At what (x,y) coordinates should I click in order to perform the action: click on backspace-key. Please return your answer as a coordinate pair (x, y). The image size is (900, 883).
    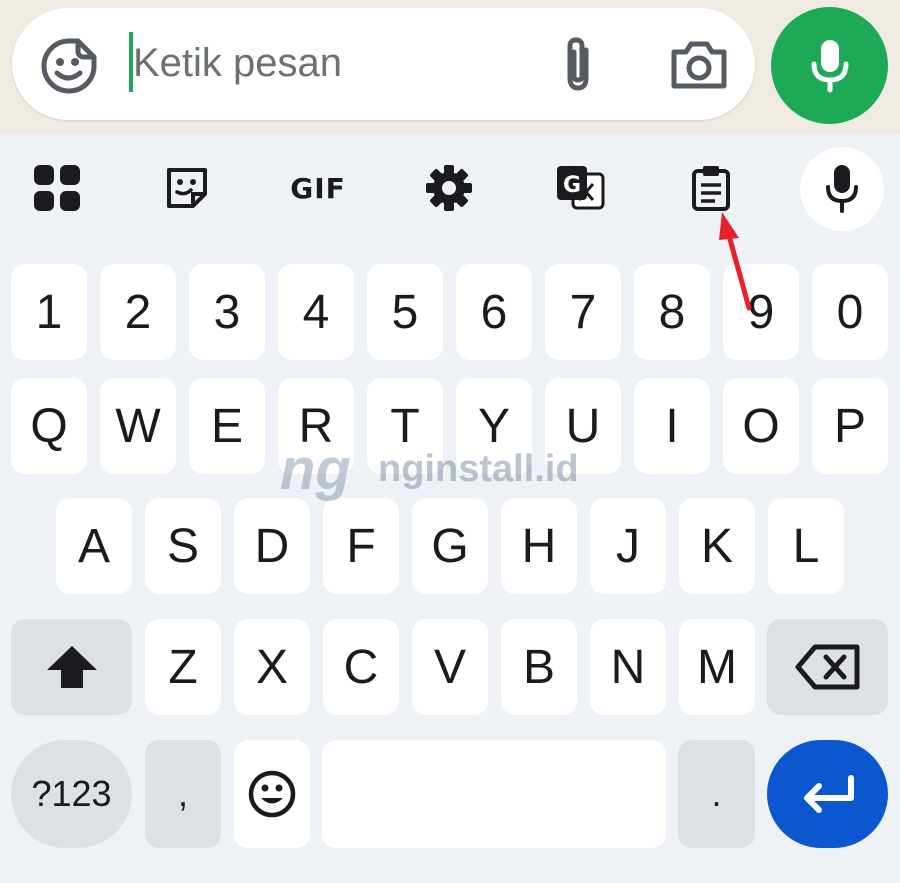
    Looking at the image, I should click on (827, 667).